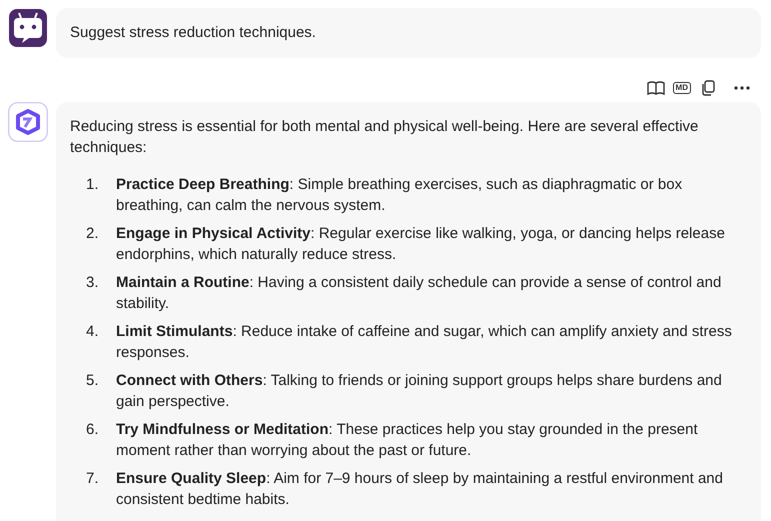  What do you see at coordinates (420, 489) in the screenshot?
I see `list-item-text: Ensure Quality Sleep: Aim for 7–9 hours of sleep by maintaining a restful environment and consistent bedtime habits.` at bounding box center [420, 489].